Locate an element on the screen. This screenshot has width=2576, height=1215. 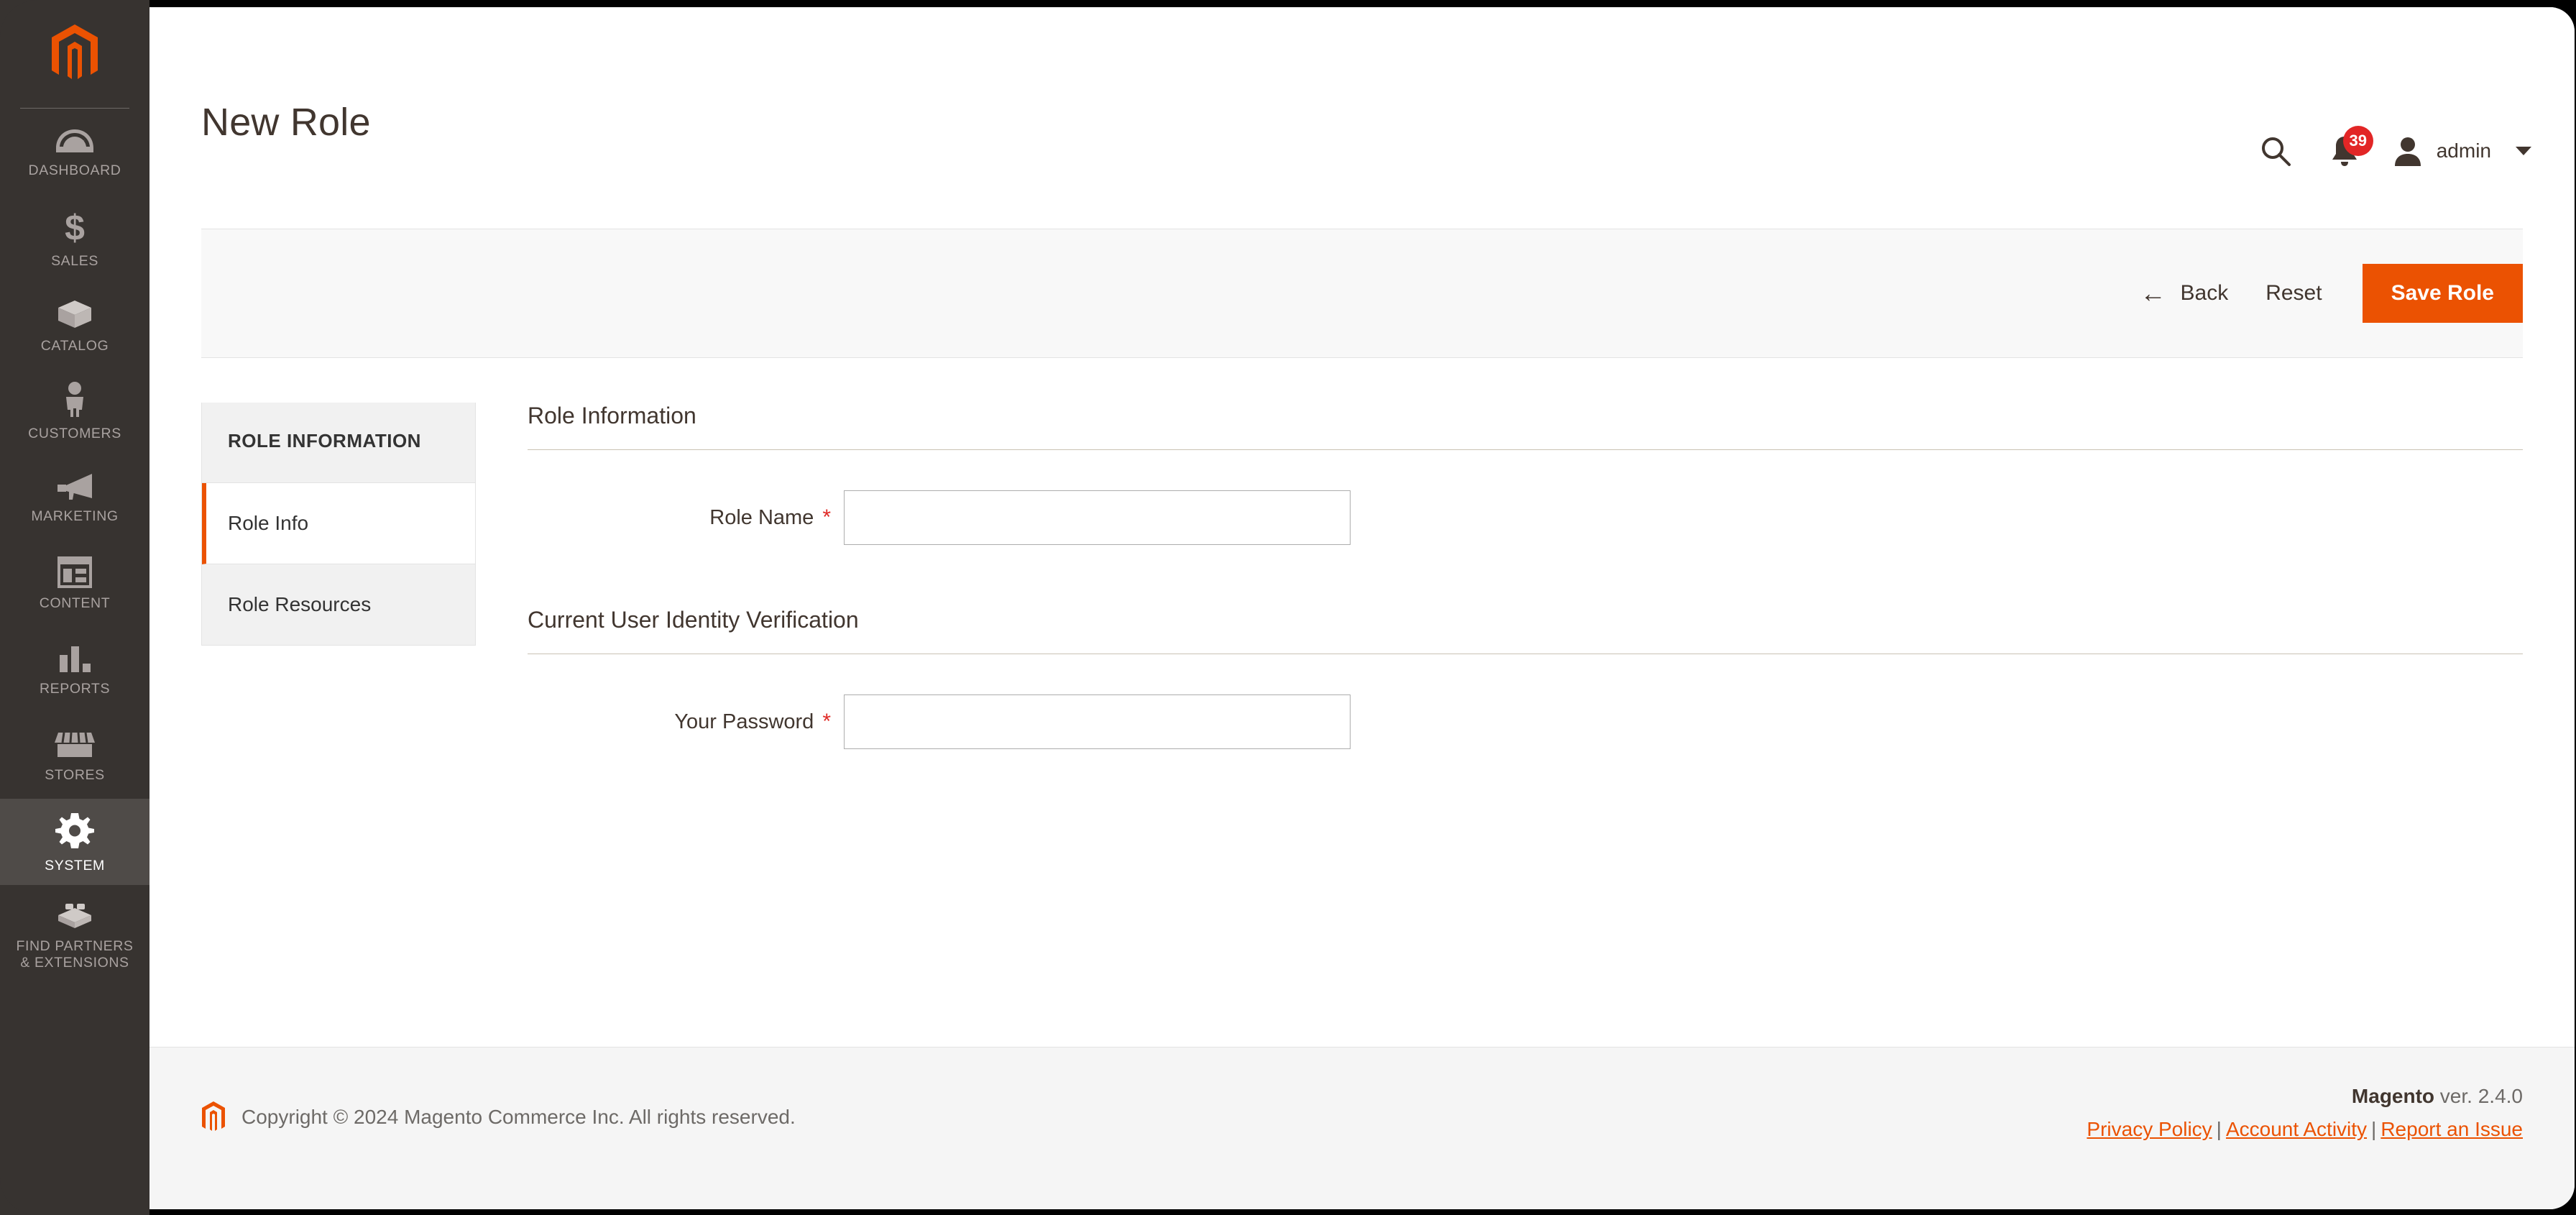
search-icon is located at coordinates (2275, 151).